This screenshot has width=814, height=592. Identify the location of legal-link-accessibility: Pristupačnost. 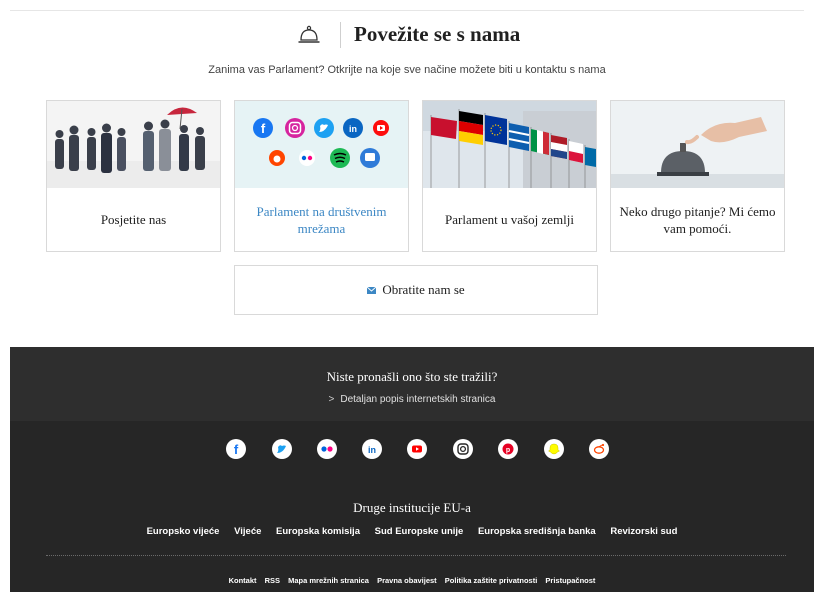
(570, 580).